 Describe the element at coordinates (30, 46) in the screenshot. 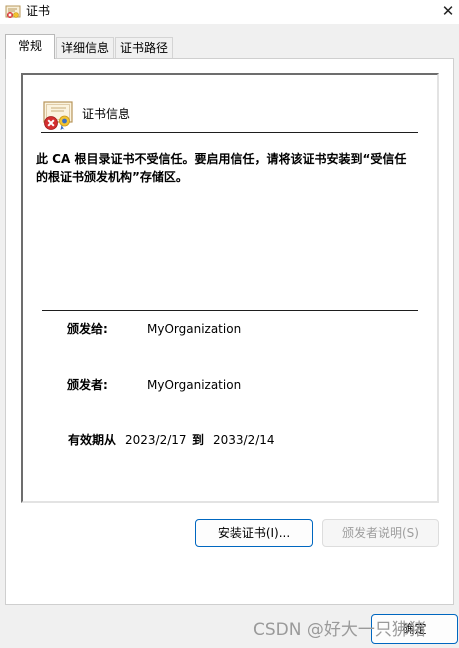

I see `tab-general: 常规` at that location.